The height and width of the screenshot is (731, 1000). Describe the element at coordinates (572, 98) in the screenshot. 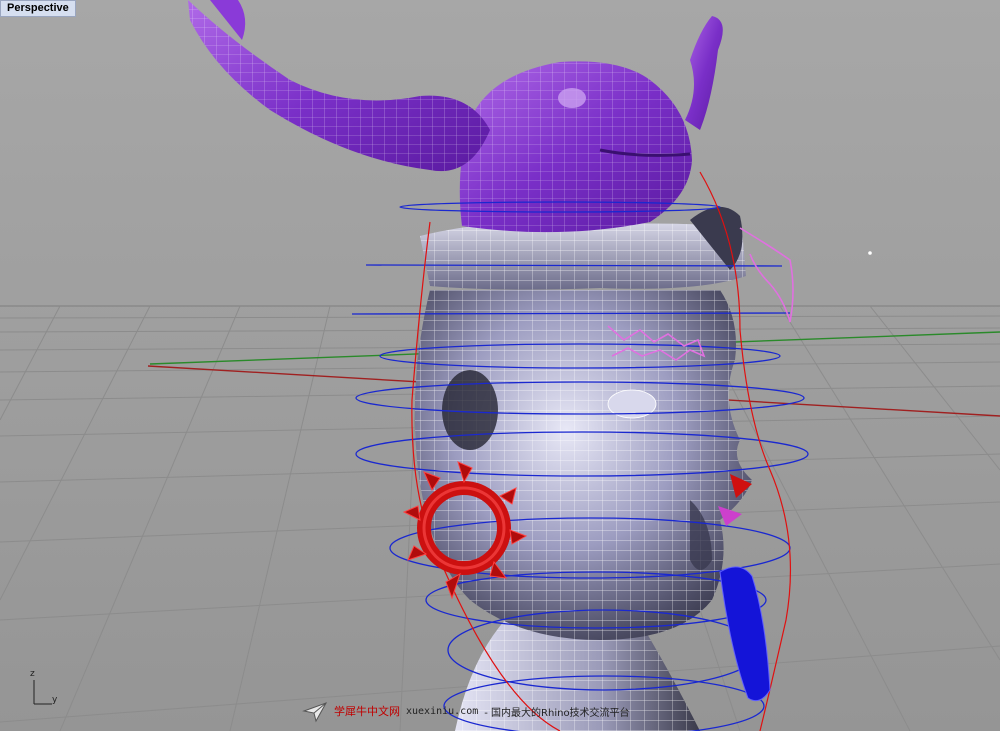

I see `creature-eye` at that location.